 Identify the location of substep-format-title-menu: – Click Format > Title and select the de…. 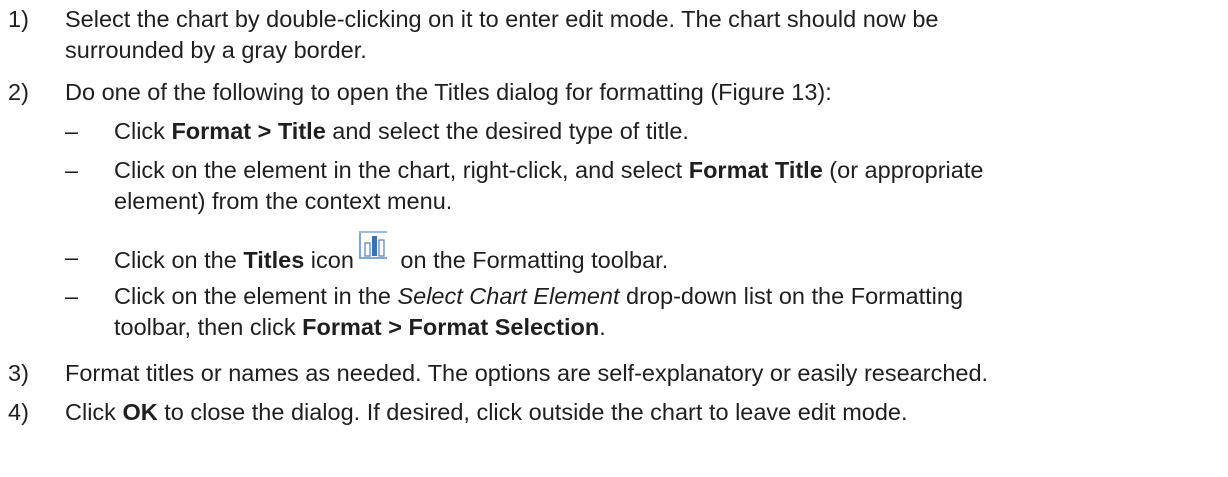
(640, 131).